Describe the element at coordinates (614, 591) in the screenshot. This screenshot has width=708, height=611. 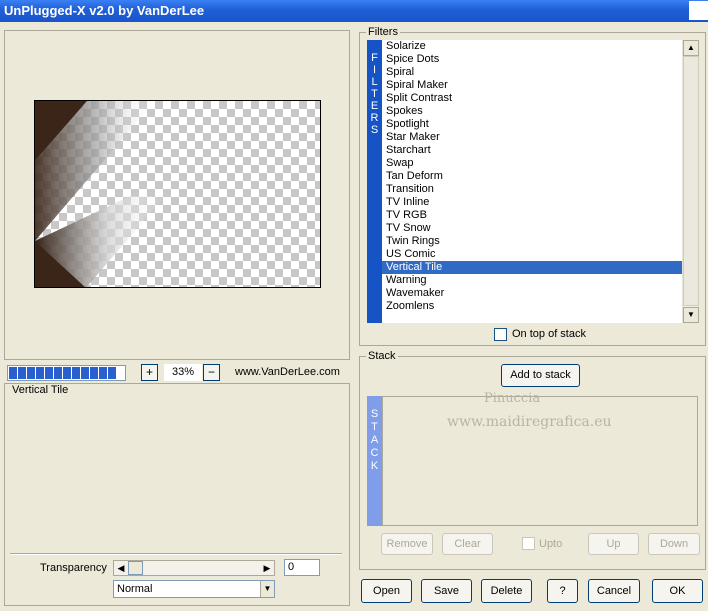
I see `cancel-button: Cancel` at that location.